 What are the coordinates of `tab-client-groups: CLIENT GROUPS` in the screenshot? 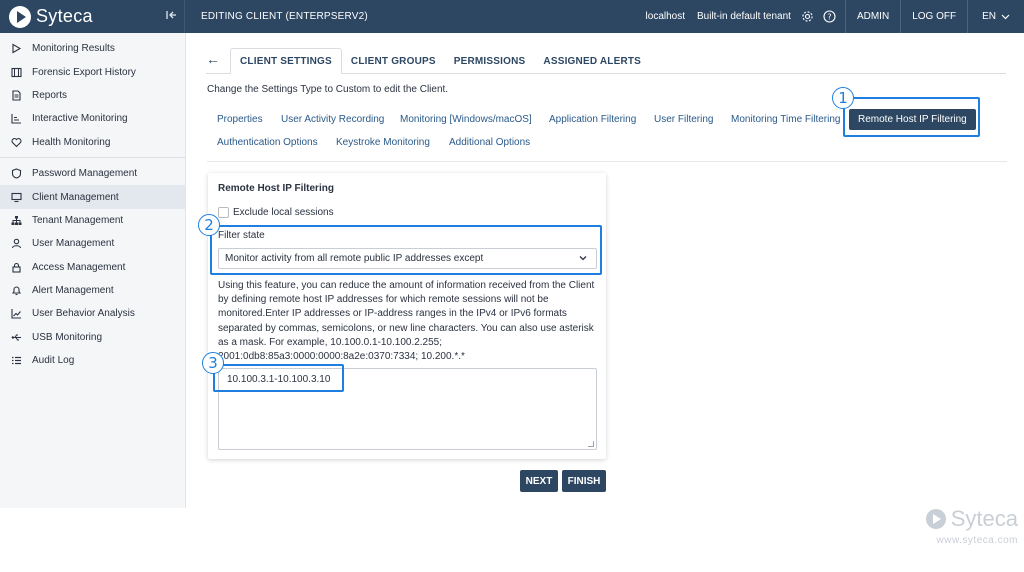 It's located at (393, 64).